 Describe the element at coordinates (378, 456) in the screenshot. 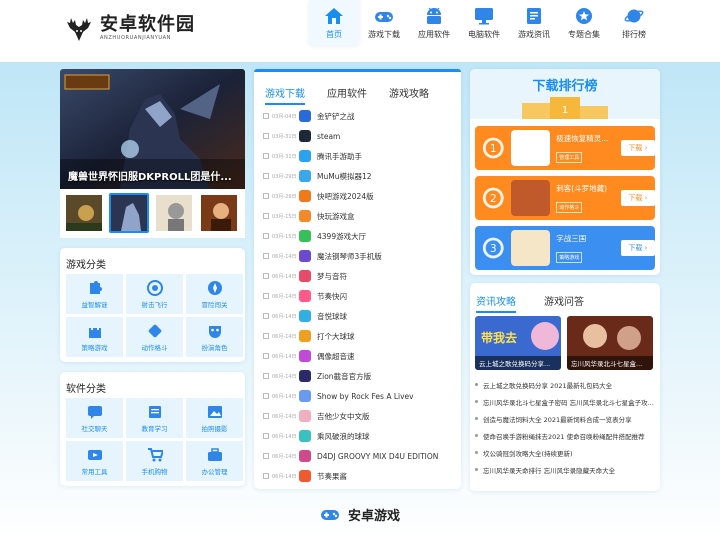

I see `list-item-name: D4DJ GROOVY MIX D4U EDITION` at that location.